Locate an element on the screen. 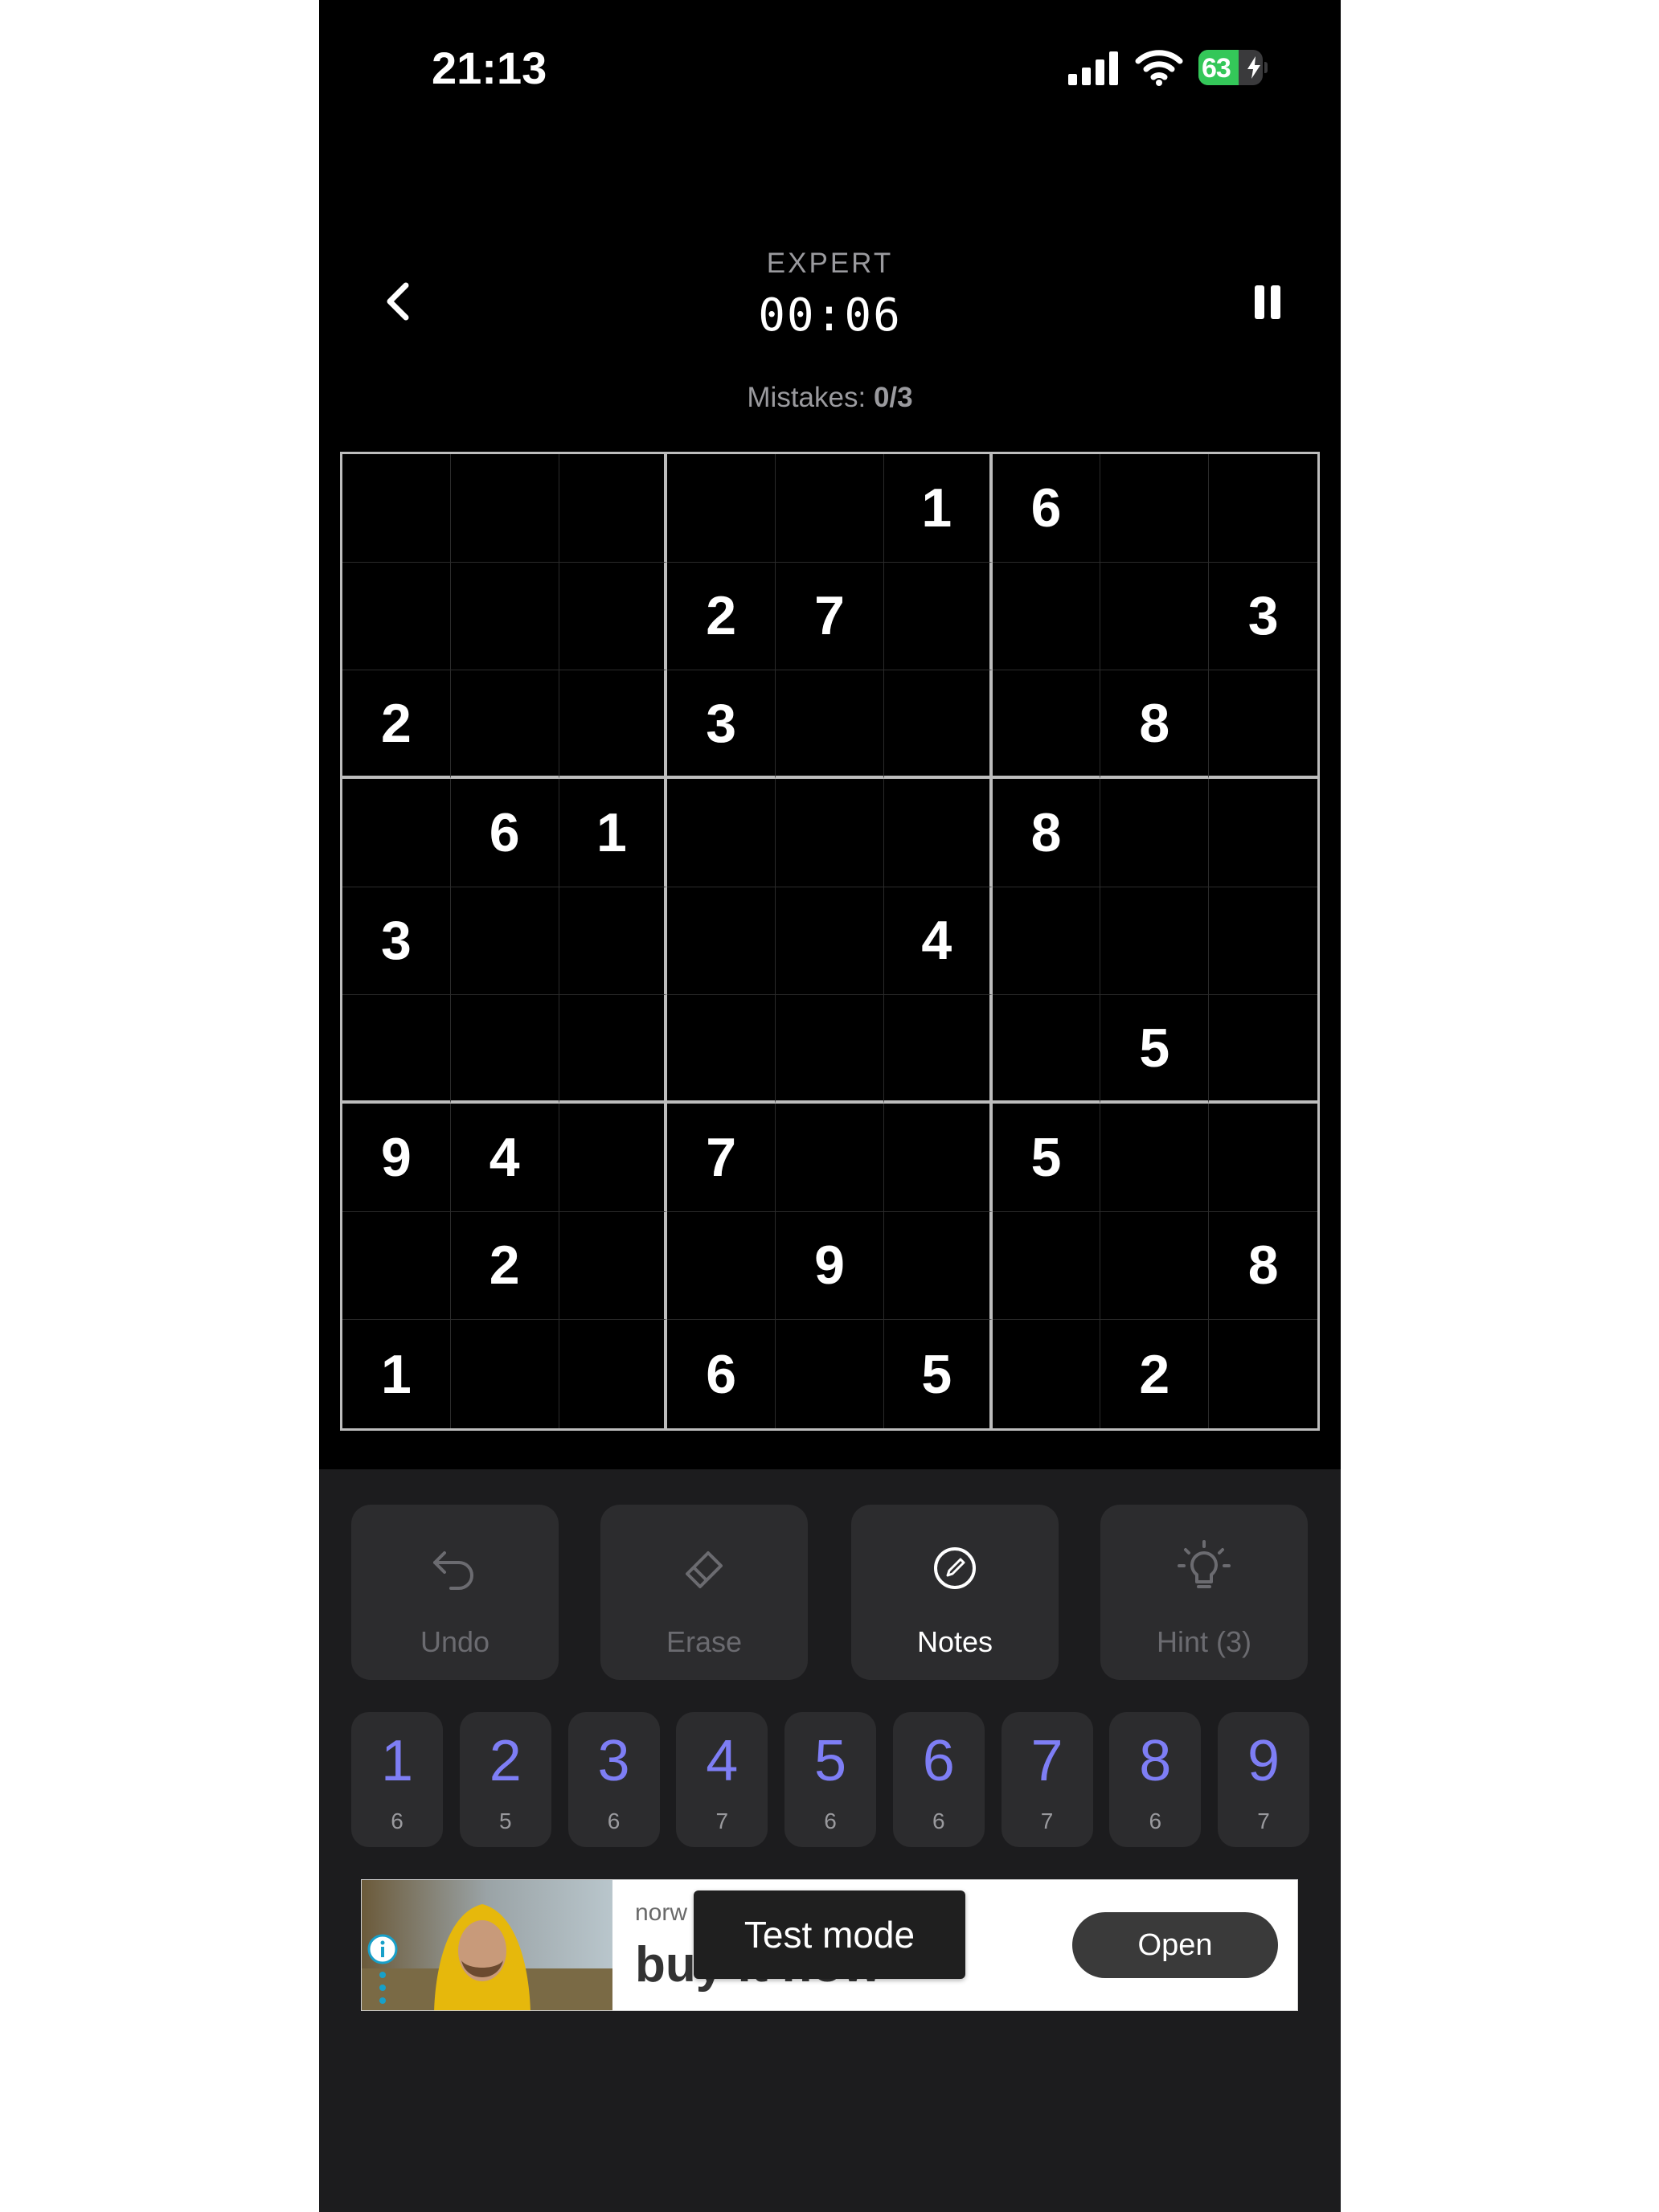  sudoku-cell-r8c9: 8 is located at coordinates (1263, 1266).